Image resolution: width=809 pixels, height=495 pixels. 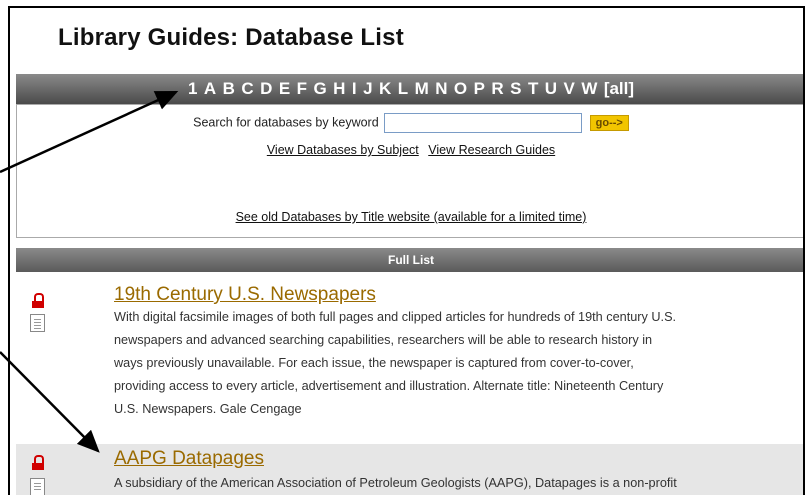 I want to click on alpha-link-o: O, so click(x=460, y=88).